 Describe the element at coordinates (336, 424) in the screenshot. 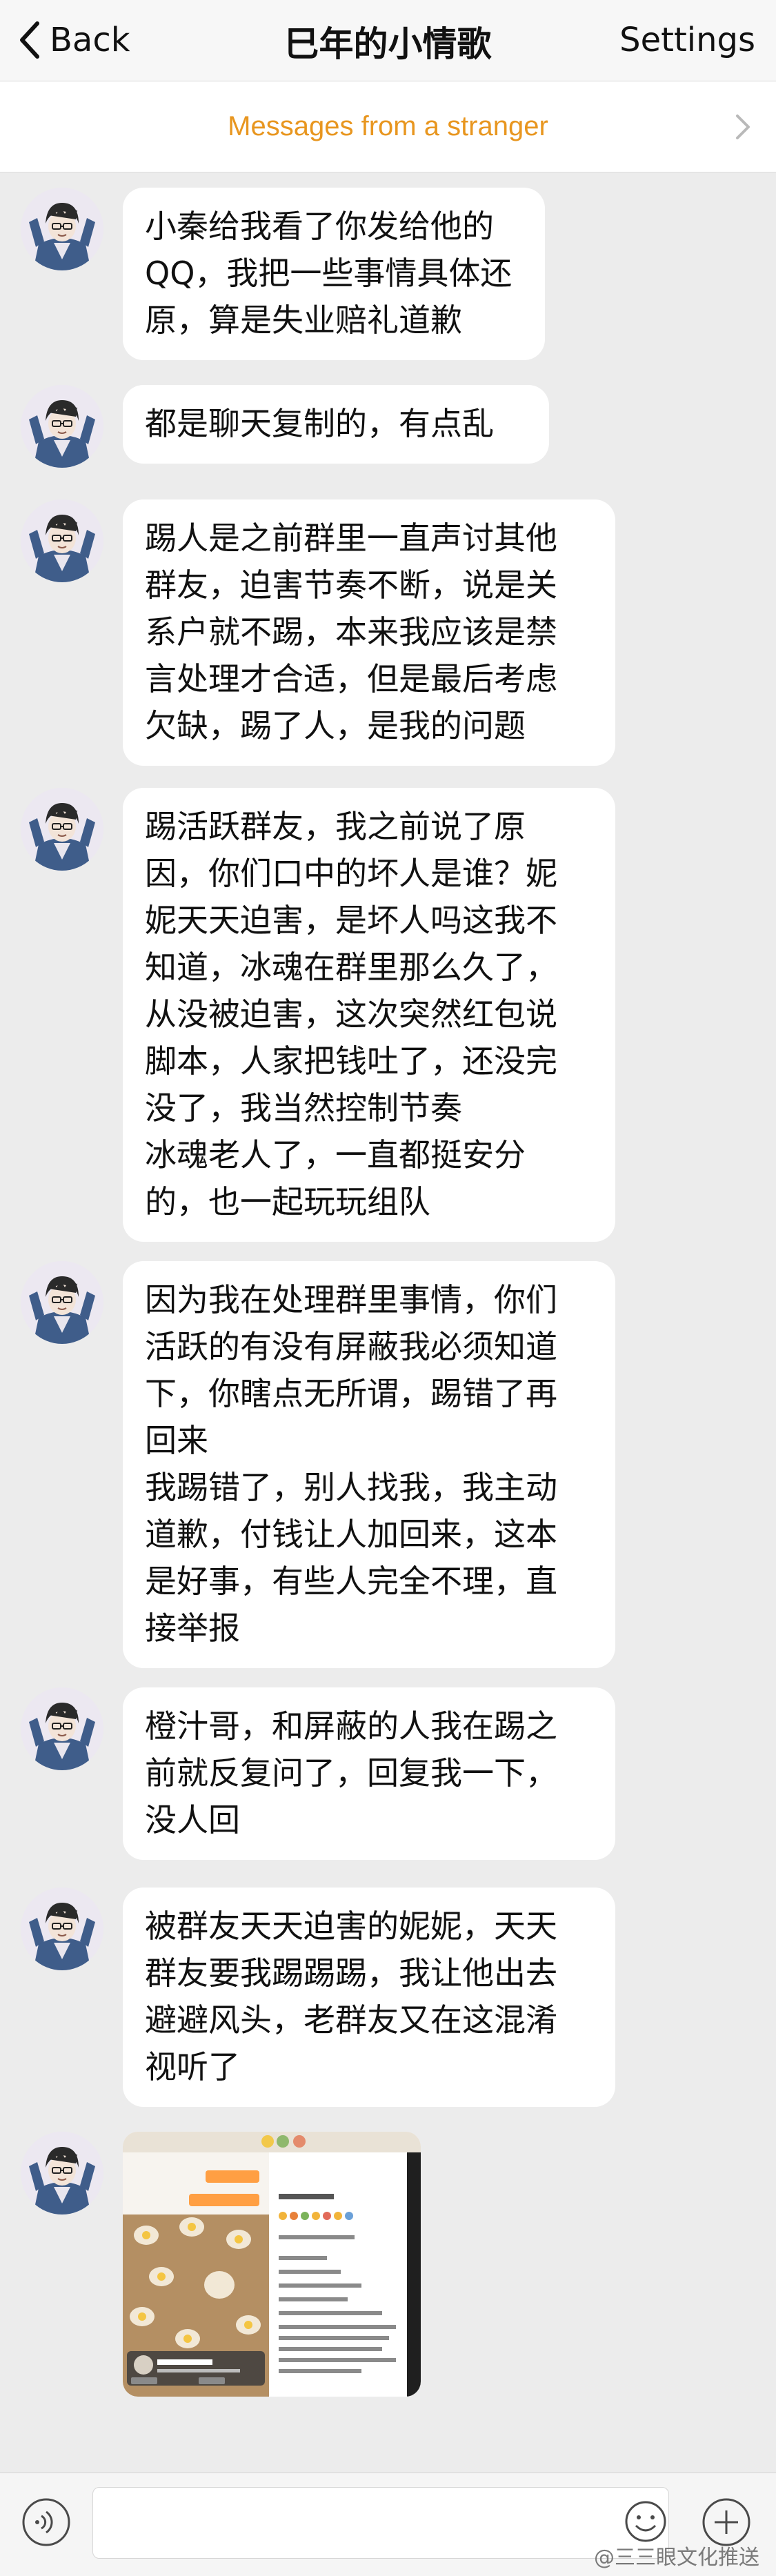

I see `message-bubble: 都是聊天复制的，有点乱` at that location.